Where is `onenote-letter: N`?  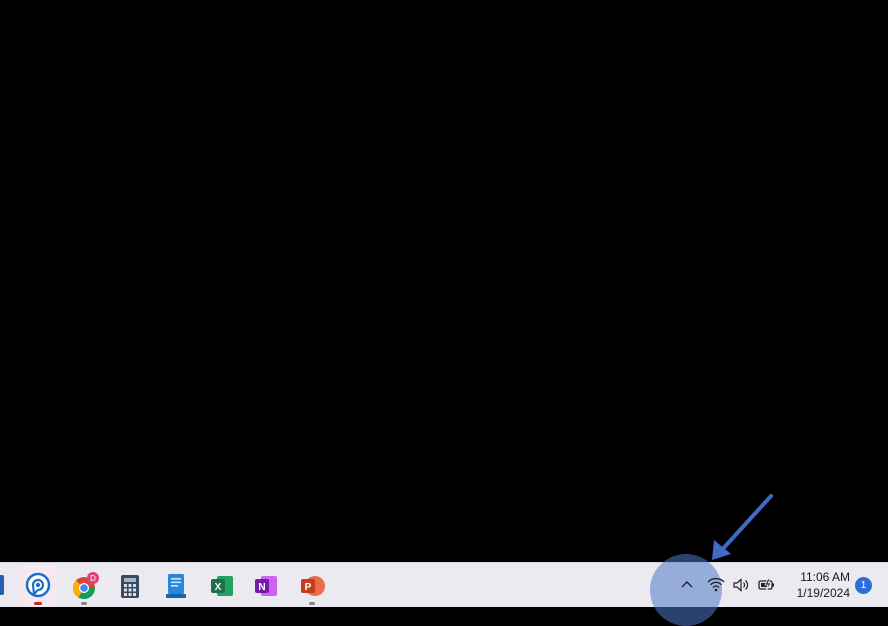 onenote-letter: N is located at coordinates (261, 587).